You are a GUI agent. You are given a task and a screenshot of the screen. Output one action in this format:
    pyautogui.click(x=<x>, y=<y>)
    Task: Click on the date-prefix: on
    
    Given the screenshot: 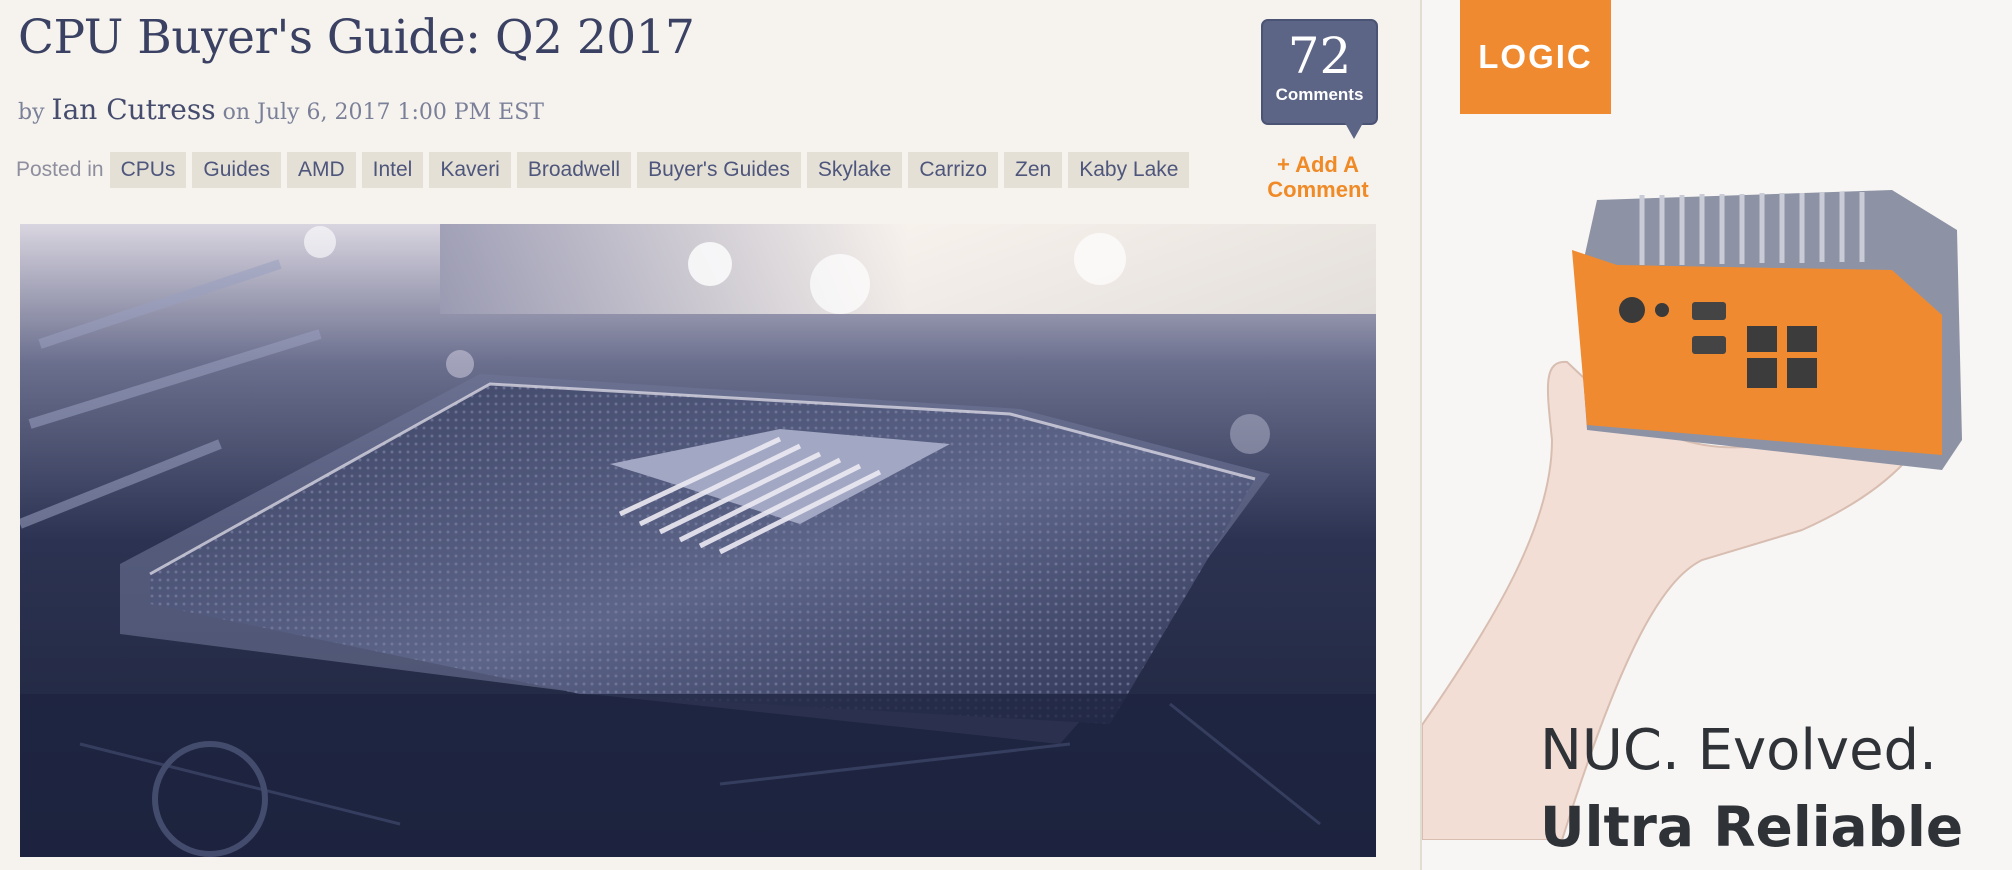 What is the action you would take?
    pyautogui.click(x=236, y=112)
    